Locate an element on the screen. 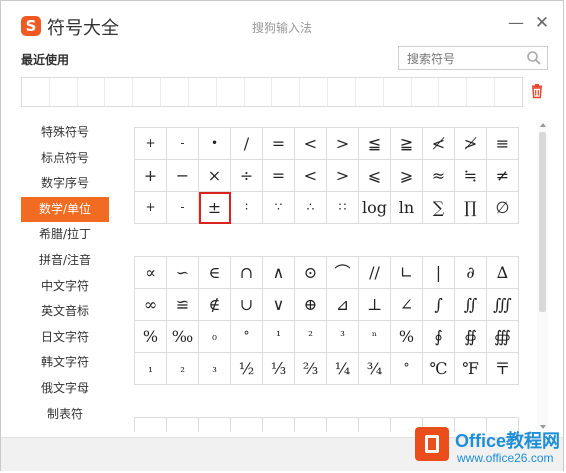 The width and height of the screenshot is (566, 473). symbol-cell: = is located at coordinates (279, 176).